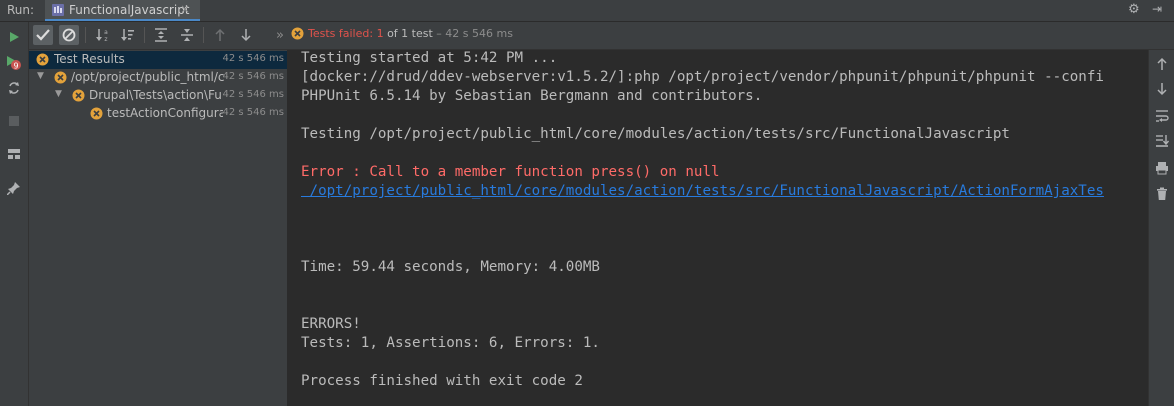  Describe the element at coordinates (472, 33) in the screenshot. I see `status-time: – 42 s 546 ms` at that location.